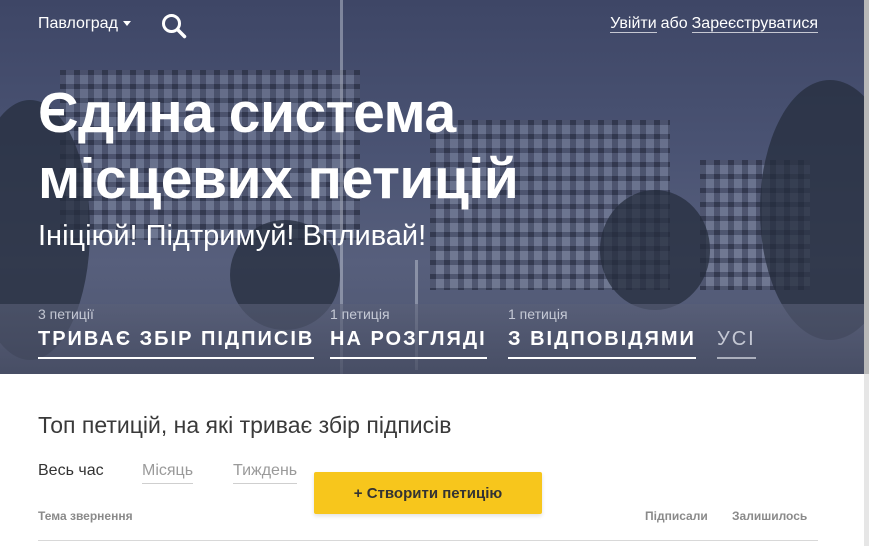 The image size is (869, 546). I want to click on tab-count, so click(736, 315).